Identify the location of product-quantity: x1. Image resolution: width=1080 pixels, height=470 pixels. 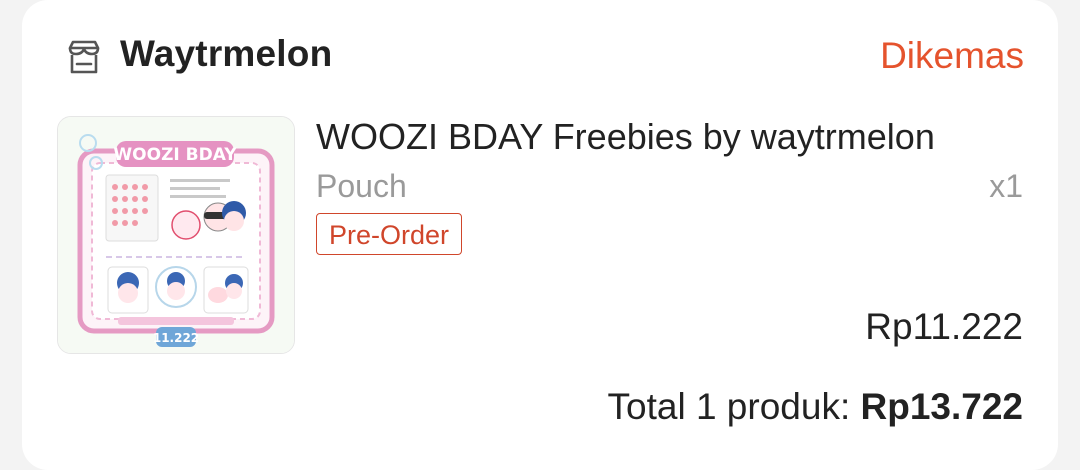
(1006, 186).